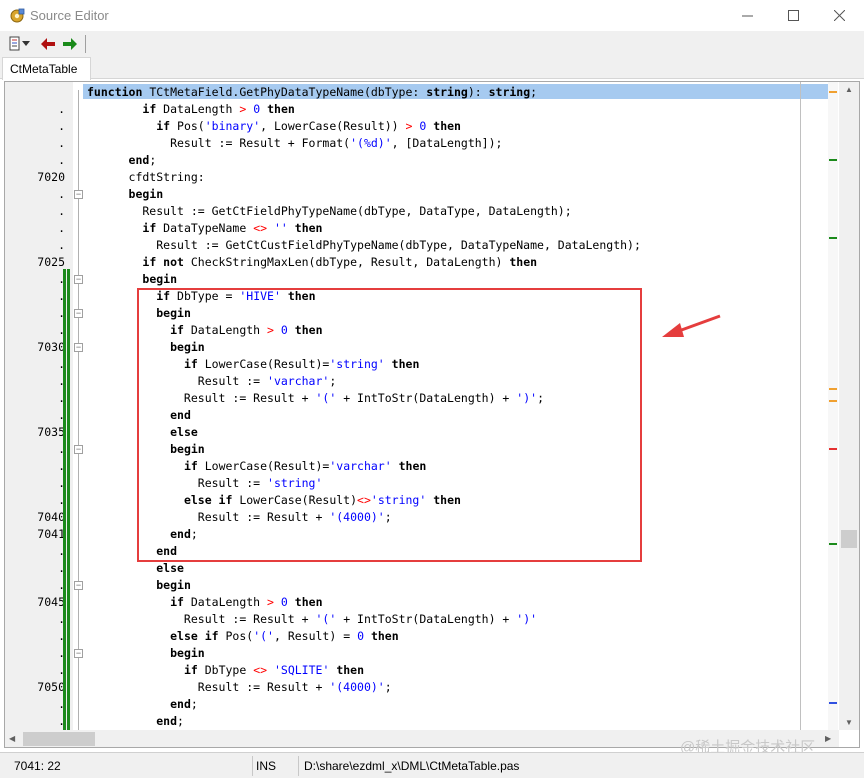 The height and width of the screenshot is (778, 864). What do you see at coordinates (432, 15) in the screenshot?
I see `title-bar: Source Editor` at bounding box center [432, 15].